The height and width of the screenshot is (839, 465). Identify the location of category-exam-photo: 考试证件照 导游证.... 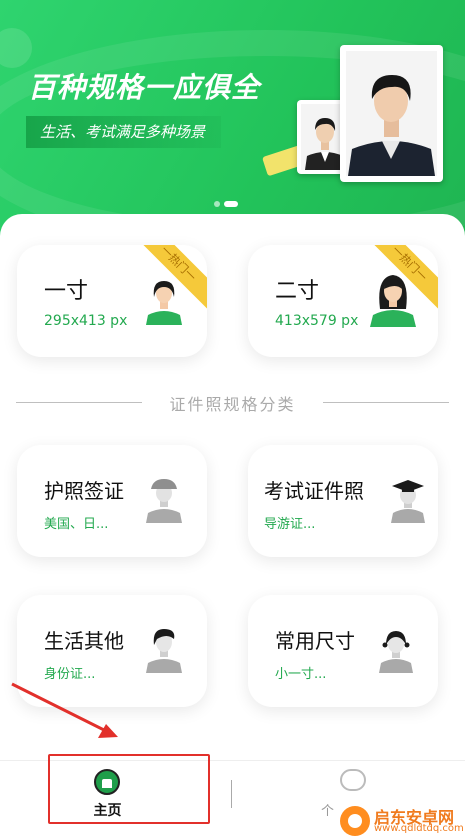
(343, 501).